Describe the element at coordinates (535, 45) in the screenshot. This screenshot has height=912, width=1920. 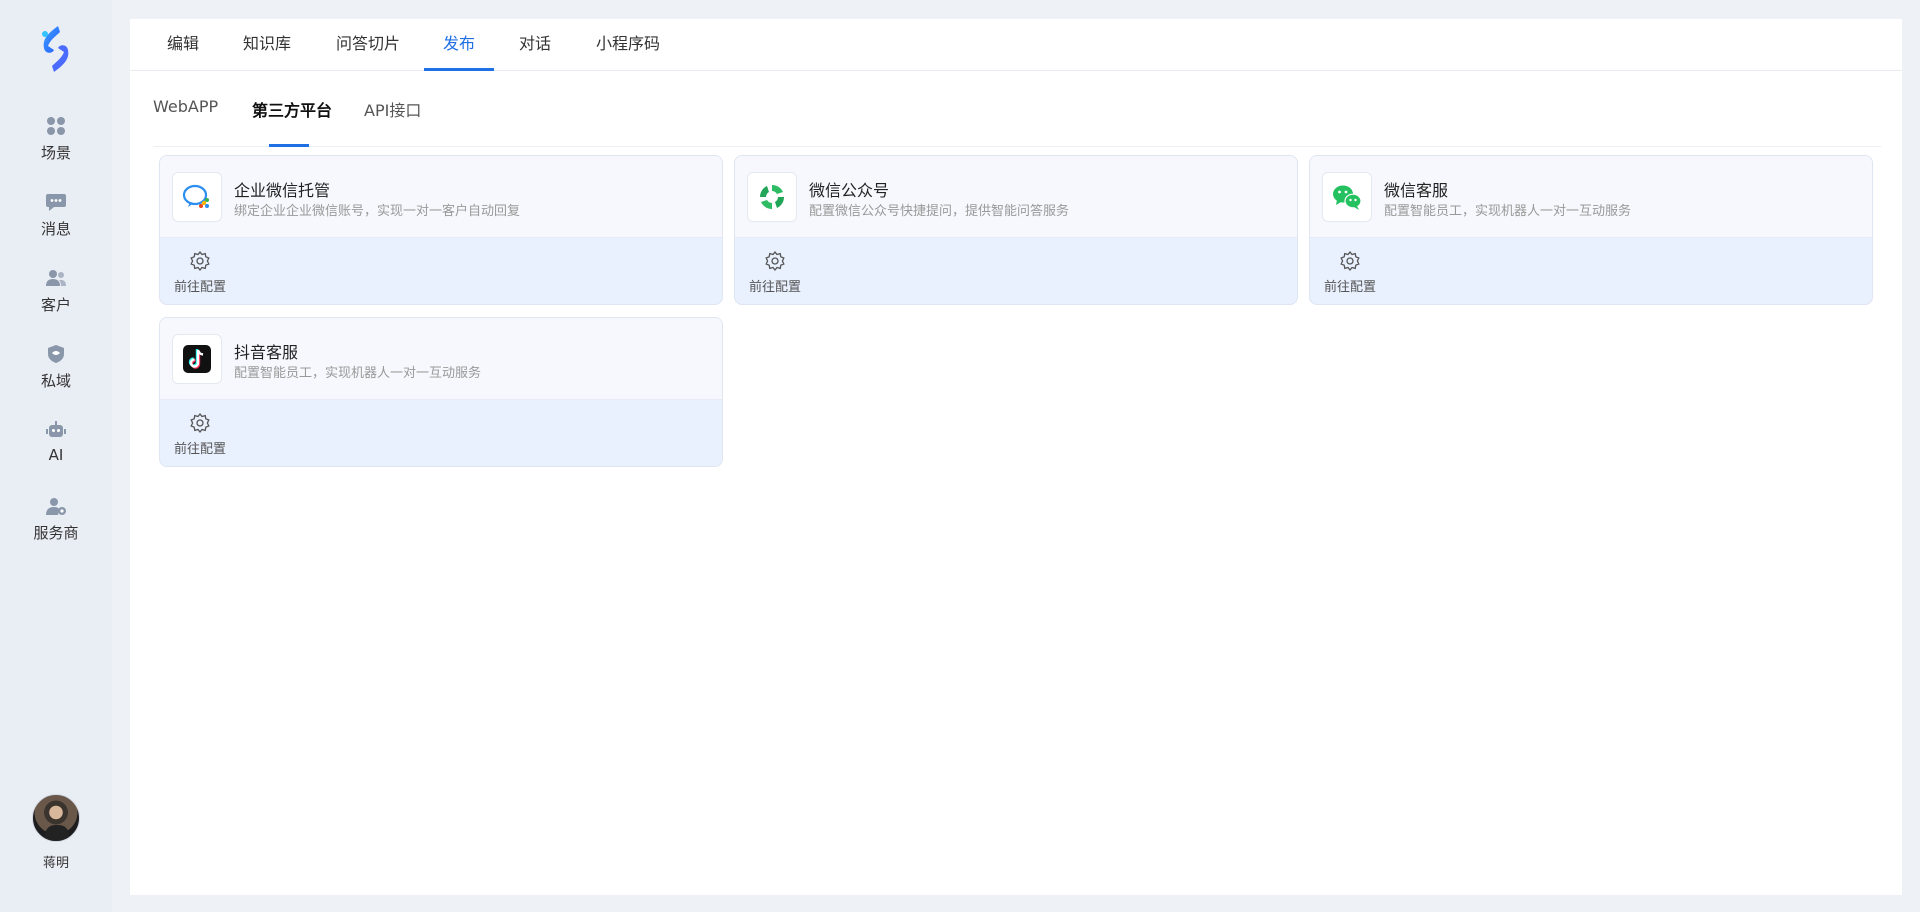
I see `tab-conversation: 对话` at that location.